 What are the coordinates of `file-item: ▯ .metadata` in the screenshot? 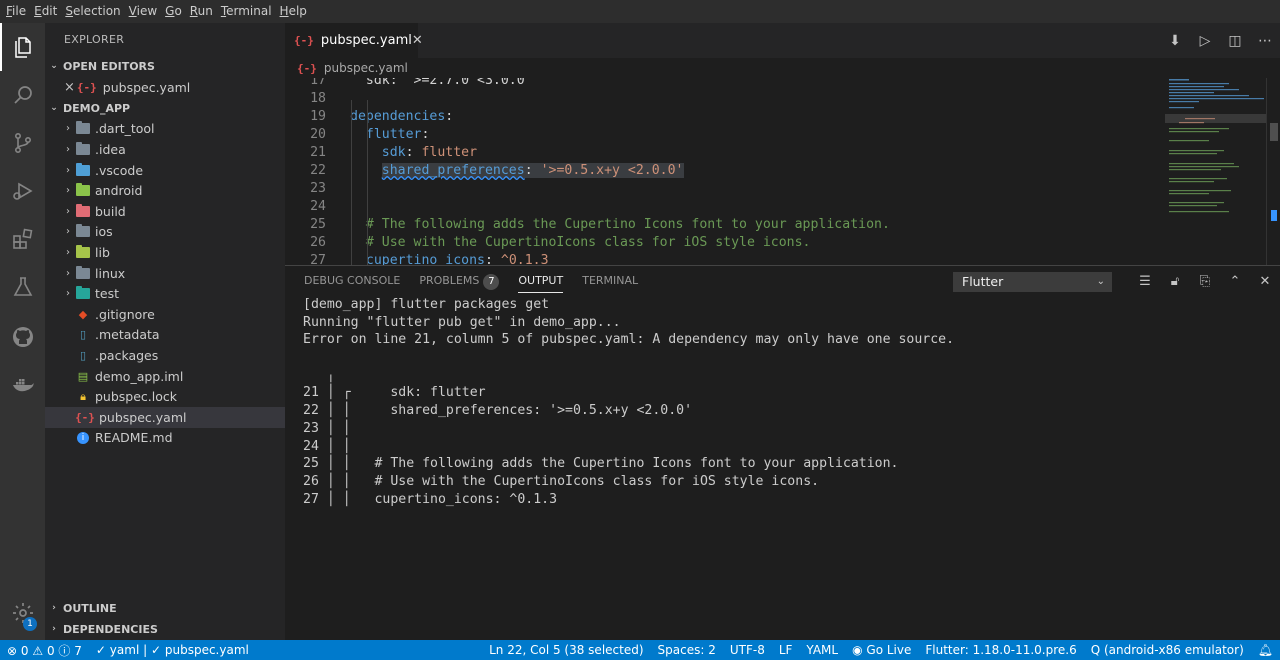 It's located at (165, 335).